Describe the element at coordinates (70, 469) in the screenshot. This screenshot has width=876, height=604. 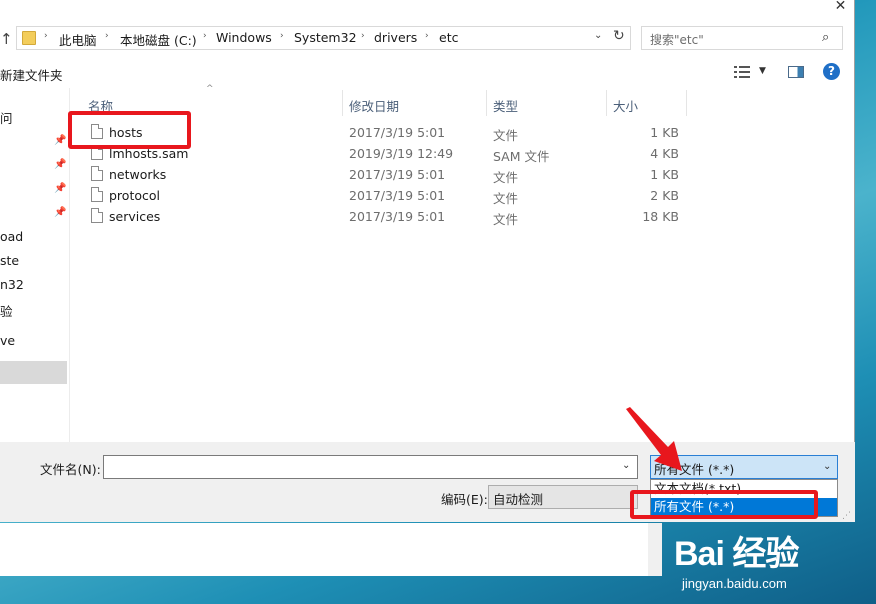
I see `filename-label: 文件名(N):` at that location.